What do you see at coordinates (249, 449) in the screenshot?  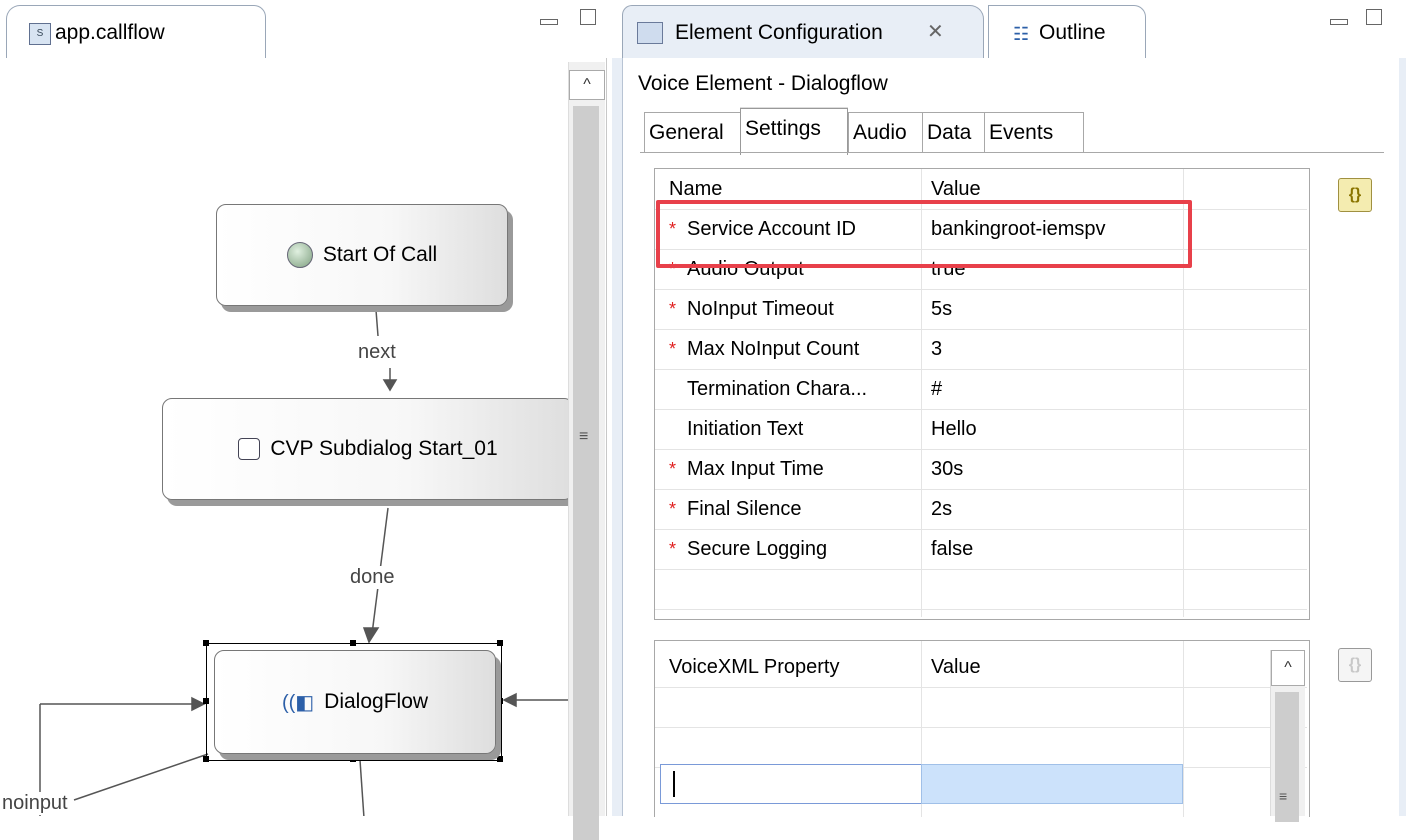 I see `subdialog-icon` at bounding box center [249, 449].